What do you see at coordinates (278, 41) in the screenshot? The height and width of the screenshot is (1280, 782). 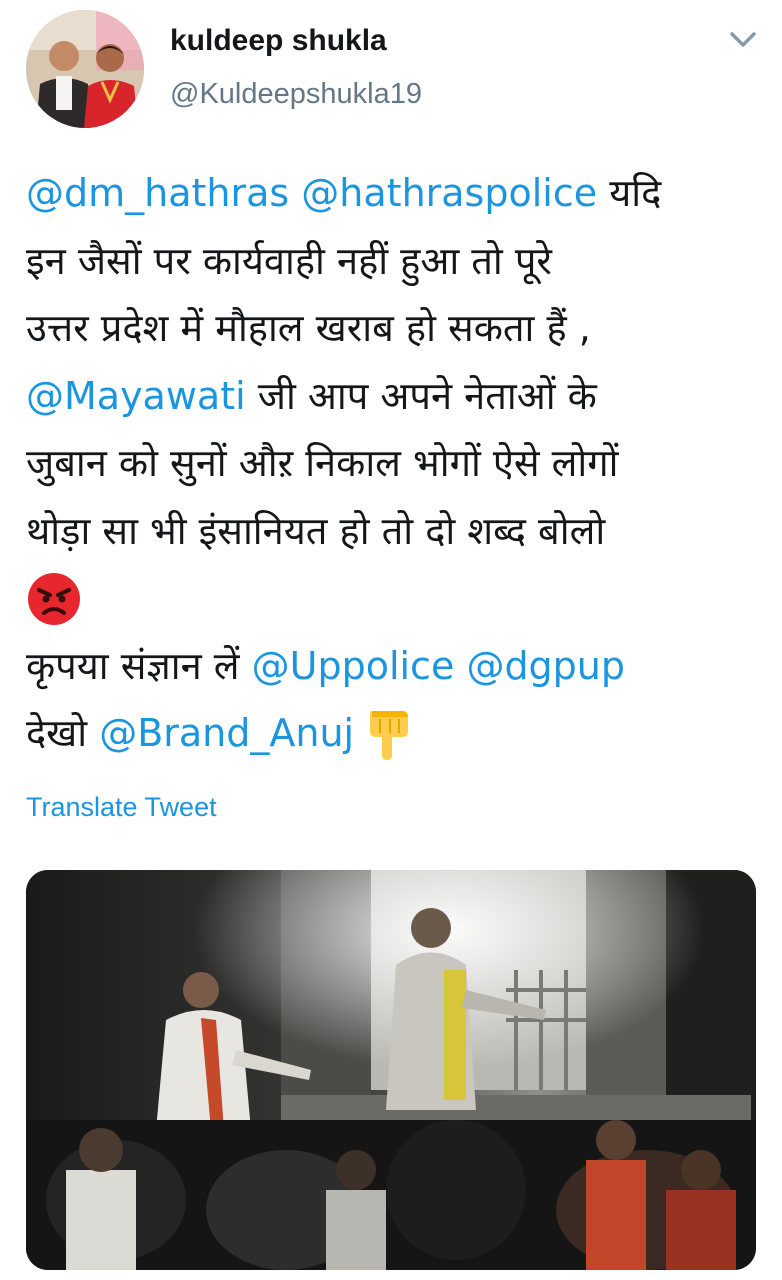 I see `author-display-name: kuldeep shukla` at bounding box center [278, 41].